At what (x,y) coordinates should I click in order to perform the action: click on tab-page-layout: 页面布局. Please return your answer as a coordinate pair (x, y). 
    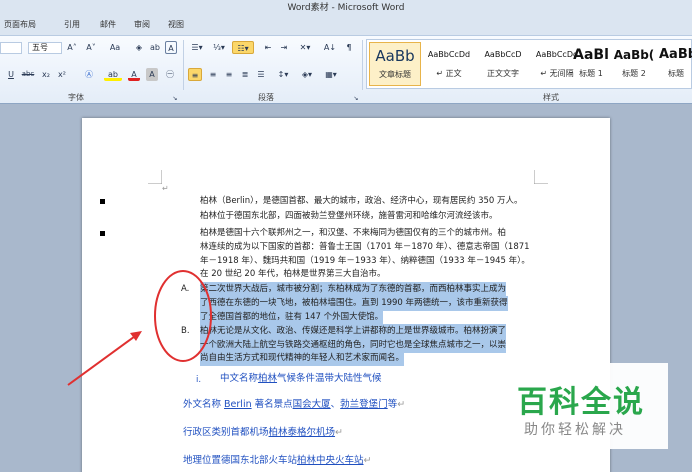
    Looking at the image, I should click on (20, 24).